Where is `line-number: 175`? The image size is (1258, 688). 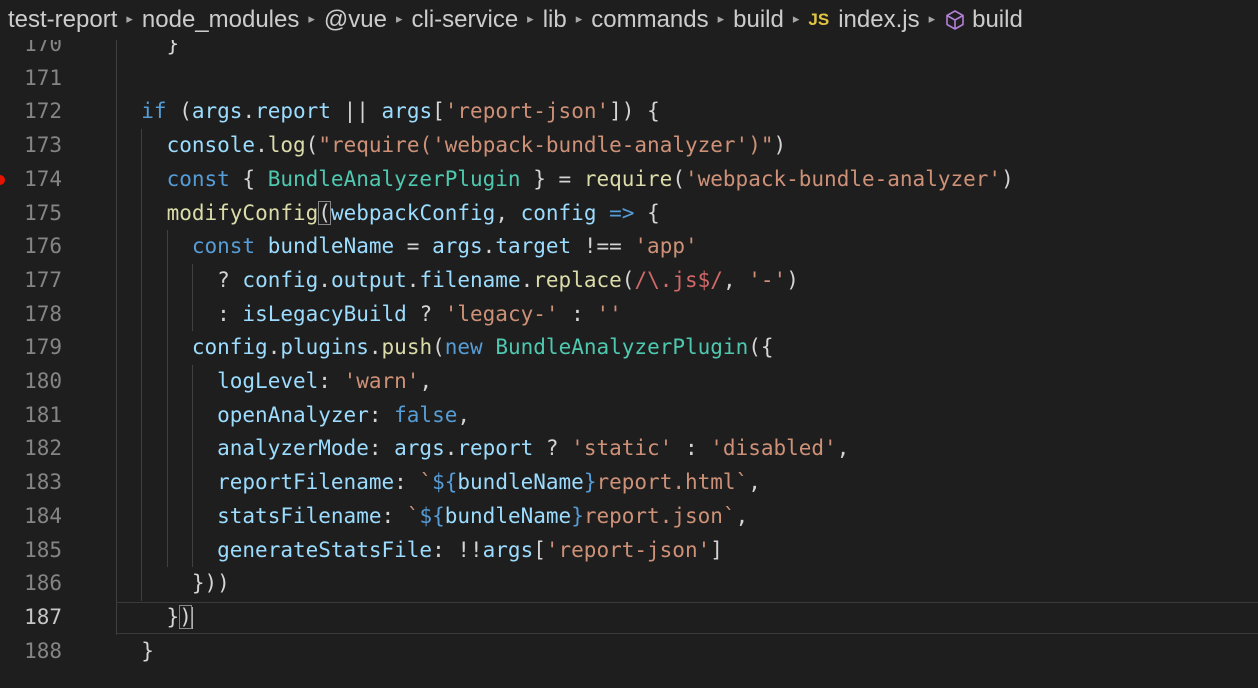
line-number: 175 is located at coordinates (31, 214).